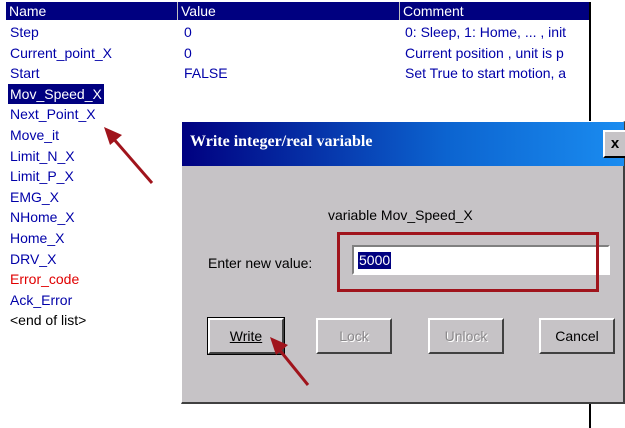  Describe the element at coordinates (400, 215) in the screenshot. I see `variable-name-label: variable Mov_Speed_X` at that location.